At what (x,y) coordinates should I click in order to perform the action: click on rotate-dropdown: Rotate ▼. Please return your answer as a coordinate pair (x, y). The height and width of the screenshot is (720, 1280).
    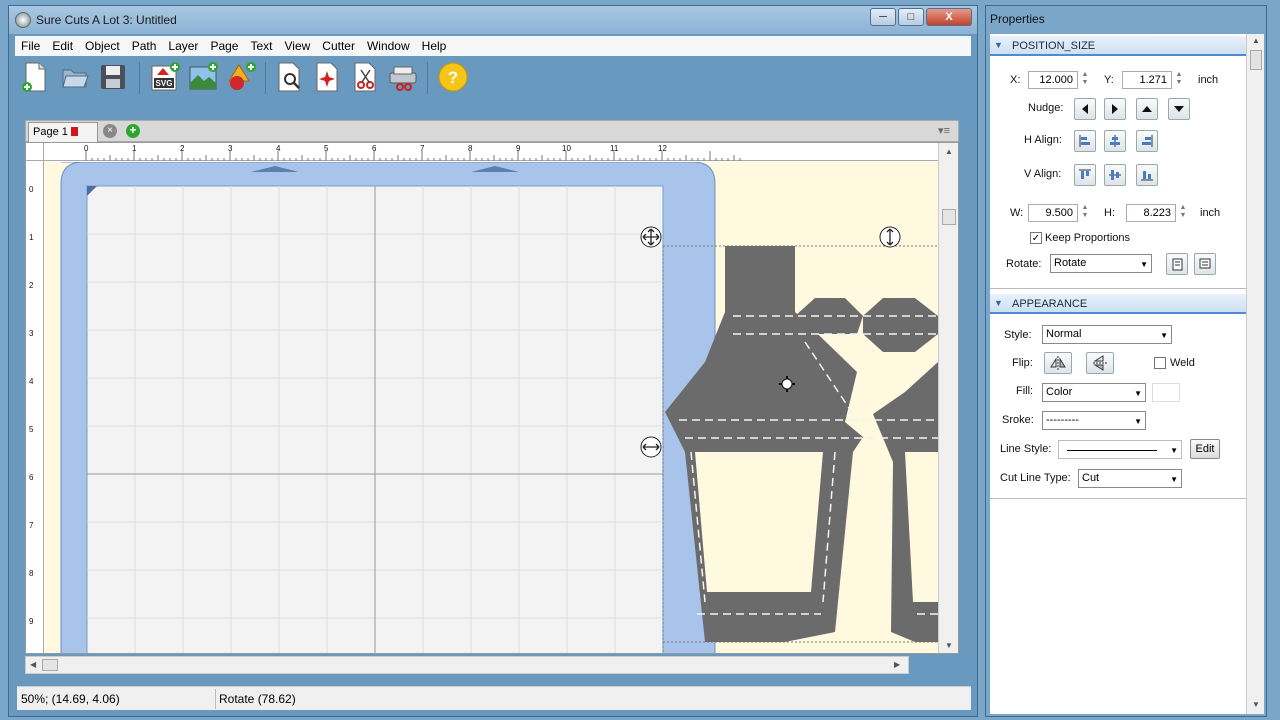
    Looking at the image, I should click on (1101, 263).